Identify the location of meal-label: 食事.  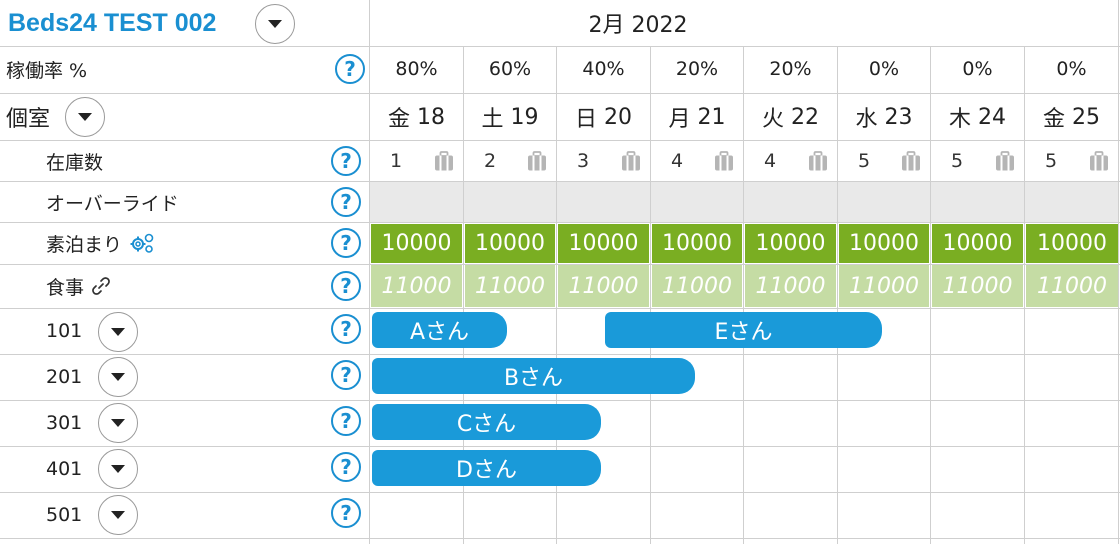
(79, 286).